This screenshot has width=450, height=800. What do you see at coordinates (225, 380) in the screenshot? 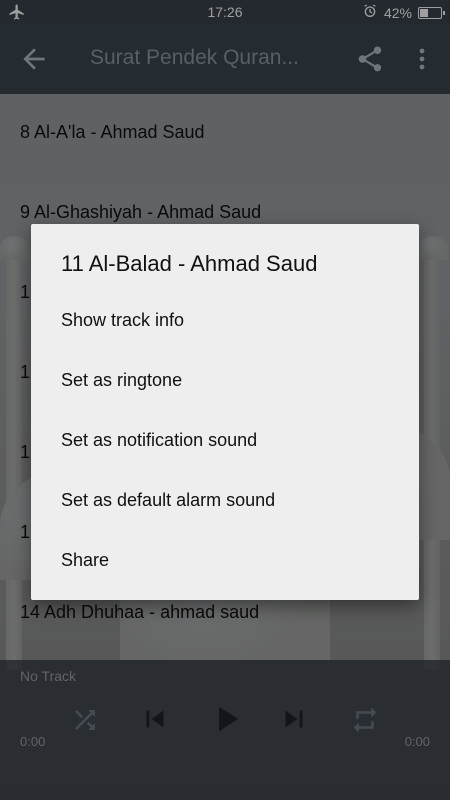
I see `set-ringtone-option: Set as ringtone` at bounding box center [225, 380].